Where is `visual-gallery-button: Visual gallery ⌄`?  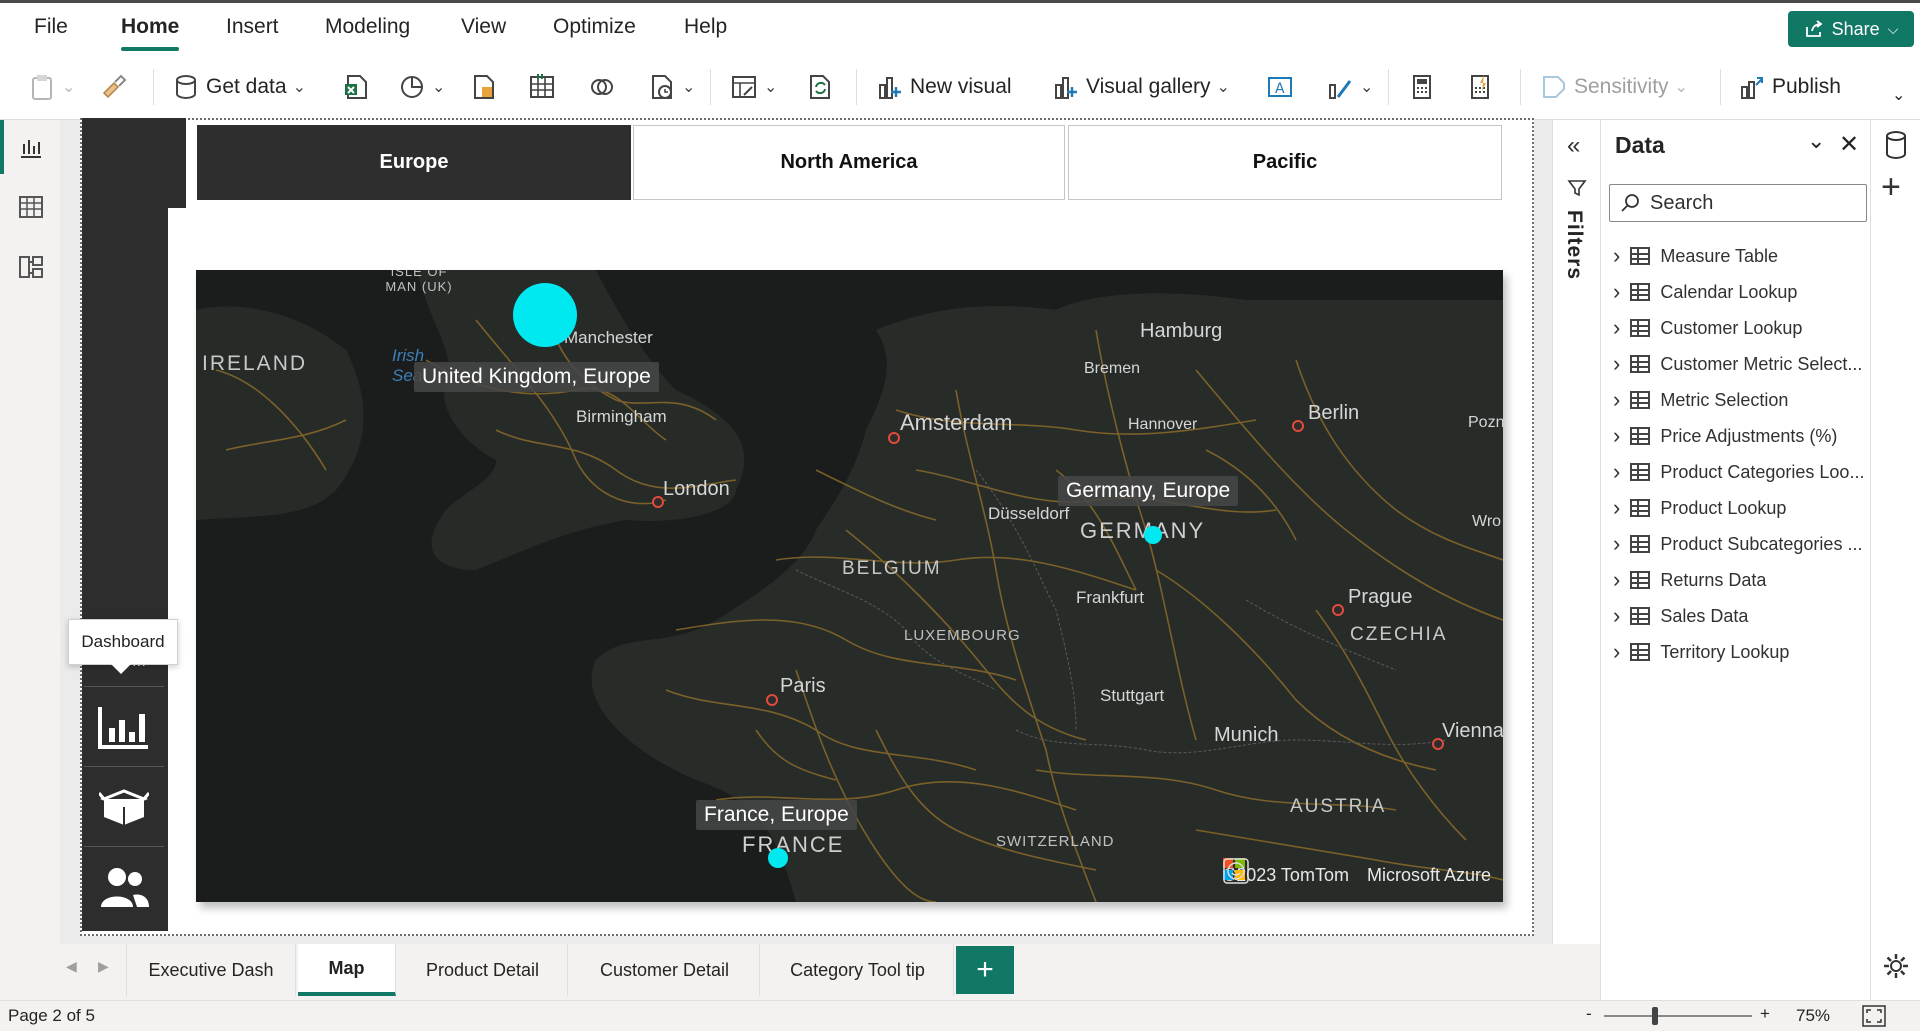 visual-gallery-button: Visual gallery ⌄ is located at coordinates (1141, 87).